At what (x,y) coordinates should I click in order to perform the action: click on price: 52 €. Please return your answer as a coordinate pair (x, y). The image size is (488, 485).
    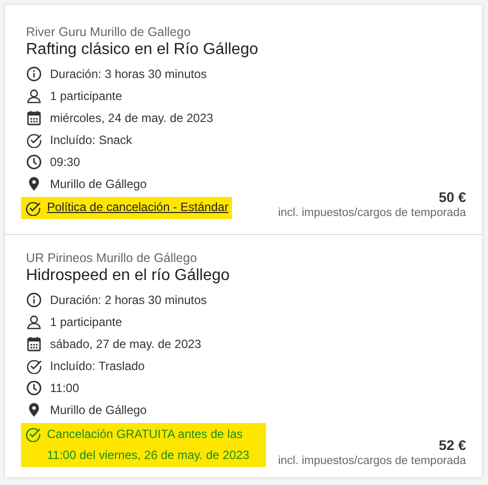
    Looking at the image, I should click on (452, 445).